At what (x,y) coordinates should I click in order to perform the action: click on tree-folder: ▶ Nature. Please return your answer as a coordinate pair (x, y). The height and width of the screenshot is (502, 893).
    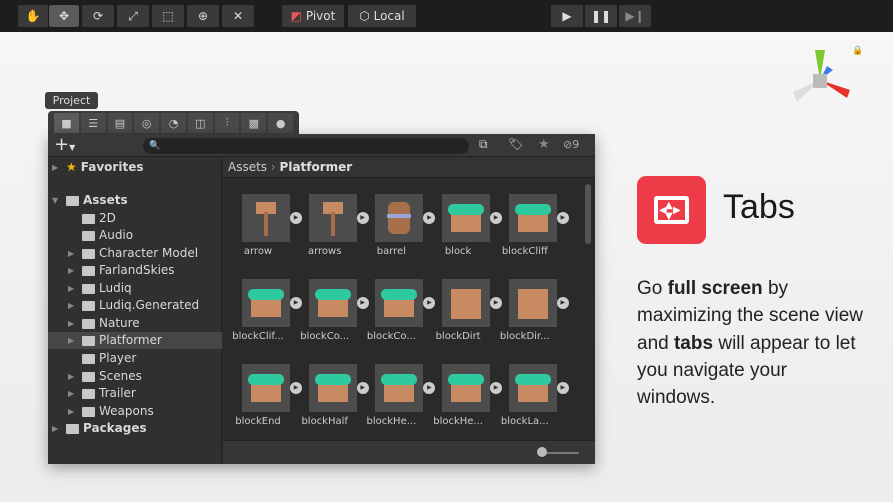
    Looking at the image, I should click on (104, 323).